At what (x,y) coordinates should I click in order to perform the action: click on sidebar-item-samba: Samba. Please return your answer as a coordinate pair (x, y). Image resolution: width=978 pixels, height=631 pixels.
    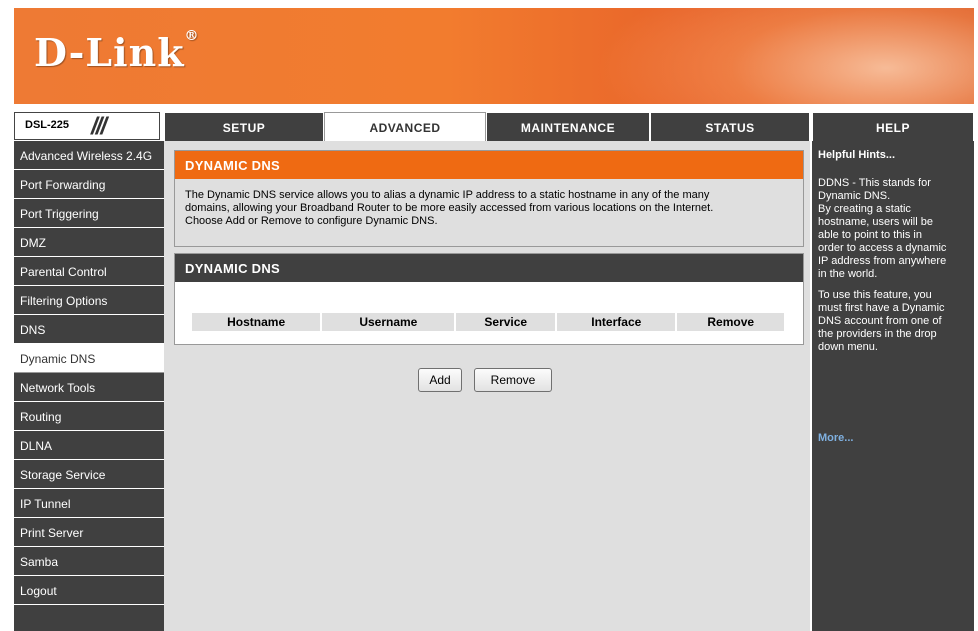
    Looking at the image, I should click on (89, 561).